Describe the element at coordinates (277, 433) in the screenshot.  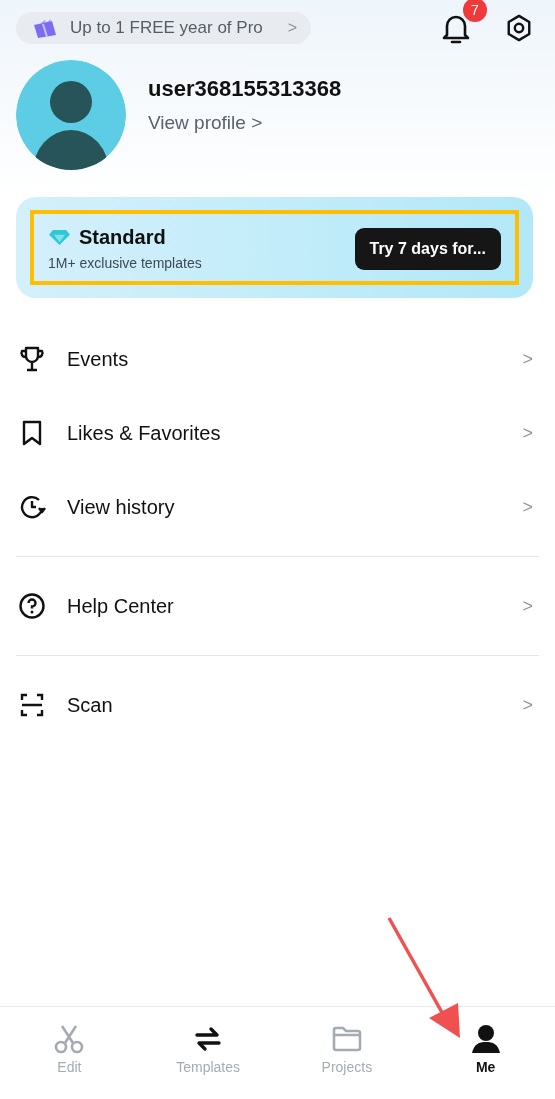
I see `menu-item: Likes & Favorites >` at that location.